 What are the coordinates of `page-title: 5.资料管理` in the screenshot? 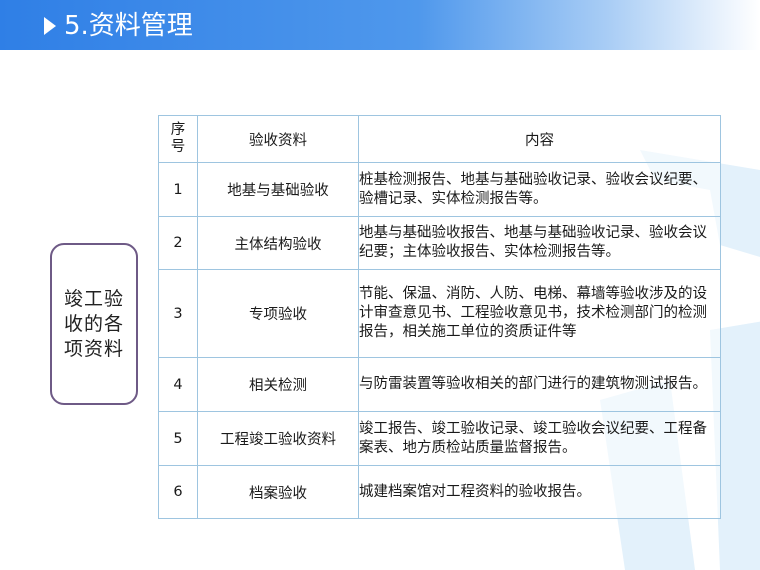 It's located at (128, 26).